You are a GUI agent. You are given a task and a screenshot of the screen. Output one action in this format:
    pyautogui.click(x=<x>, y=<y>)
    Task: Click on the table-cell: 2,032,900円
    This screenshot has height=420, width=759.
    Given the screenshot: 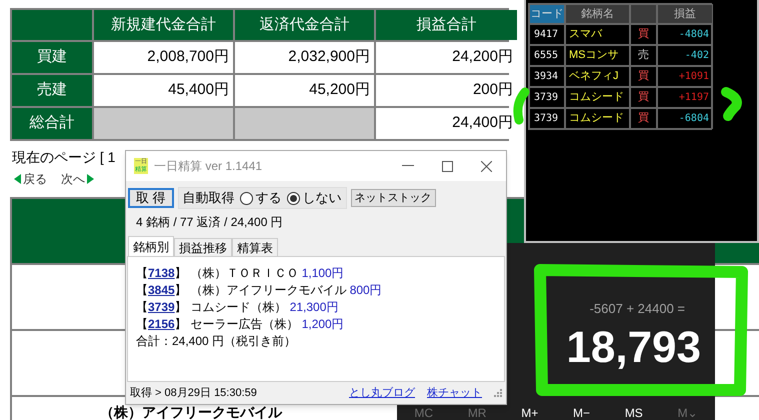 What is the action you would take?
    pyautogui.click(x=304, y=57)
    